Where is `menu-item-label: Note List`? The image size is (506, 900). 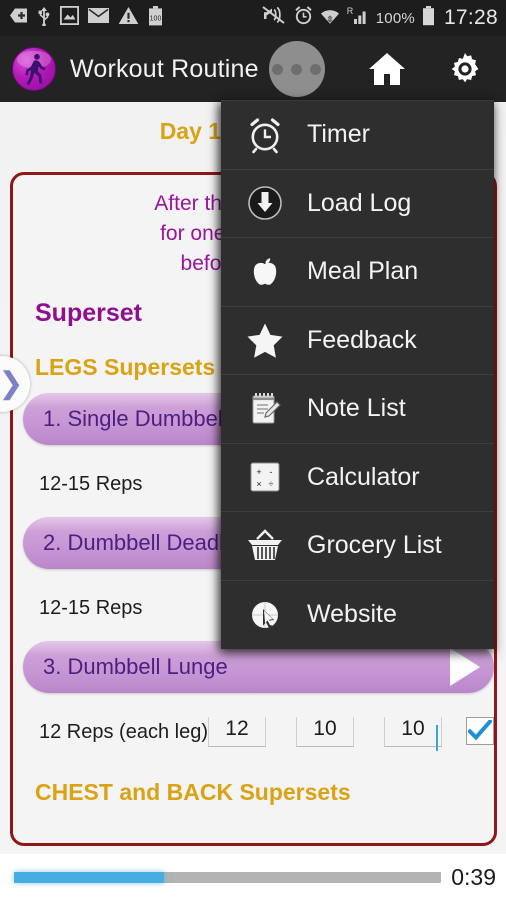
menu-item-label: Note List is located at coordinates (356, 408).